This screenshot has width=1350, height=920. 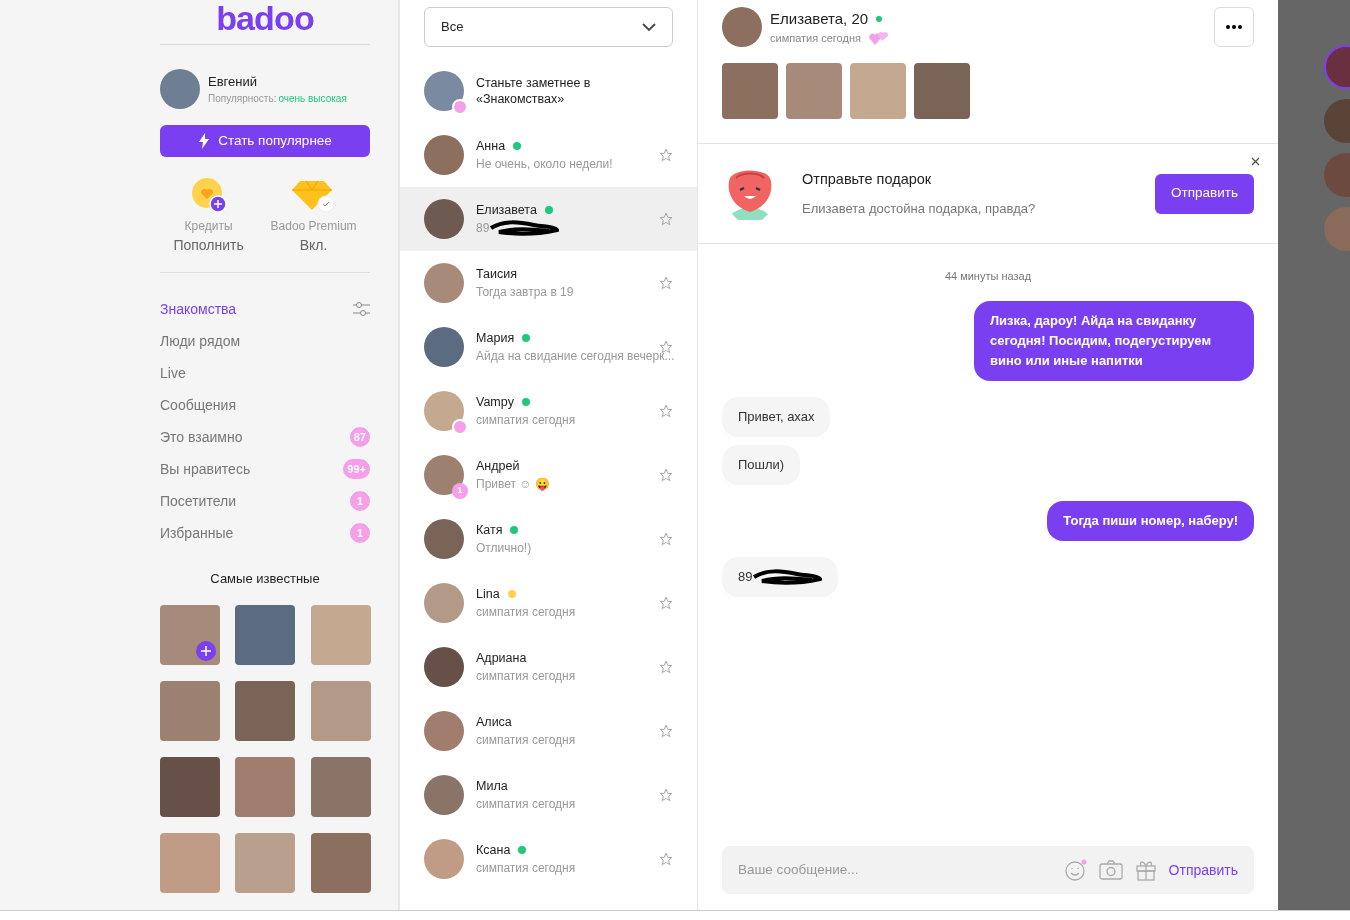 I want to click on contact-name: Ксана, so click(x=493, y=850).